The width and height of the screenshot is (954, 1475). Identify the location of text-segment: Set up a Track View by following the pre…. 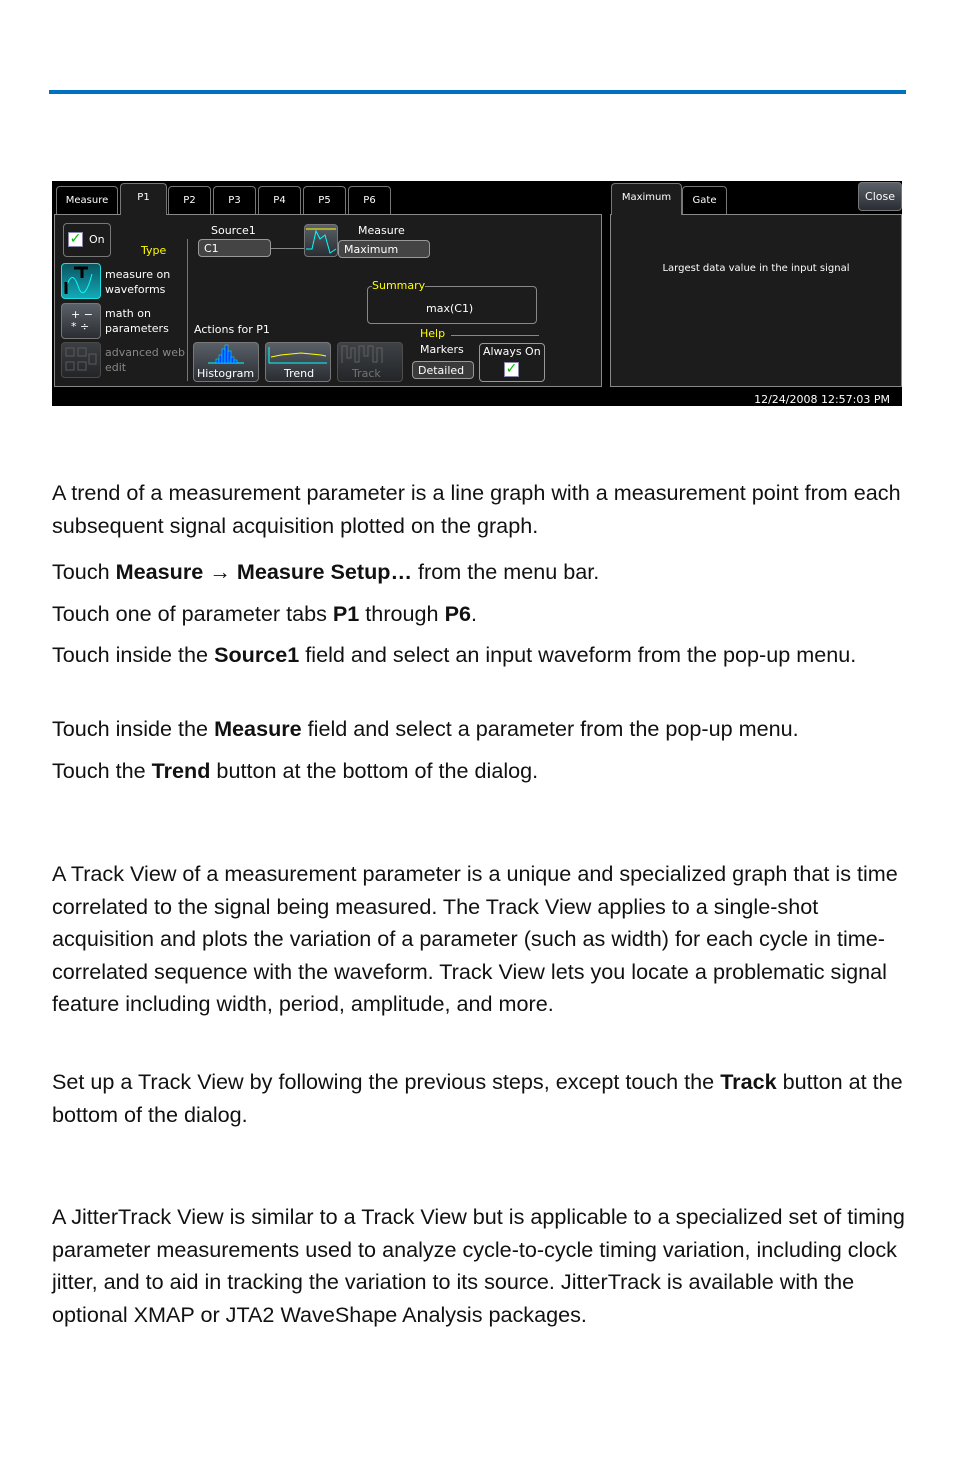
(386, 1081).